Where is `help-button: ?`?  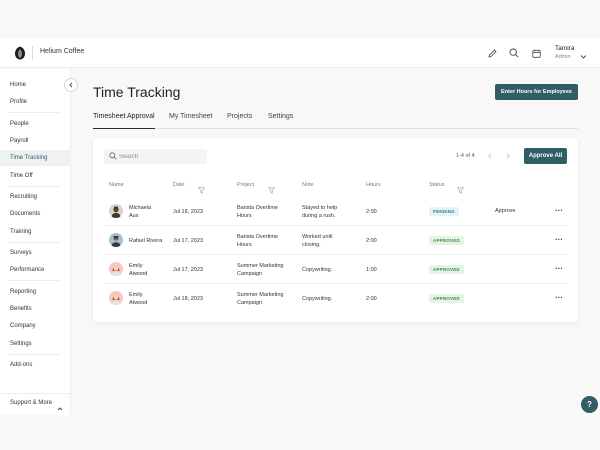
help-button: ? is located at coordinates (589, 404).